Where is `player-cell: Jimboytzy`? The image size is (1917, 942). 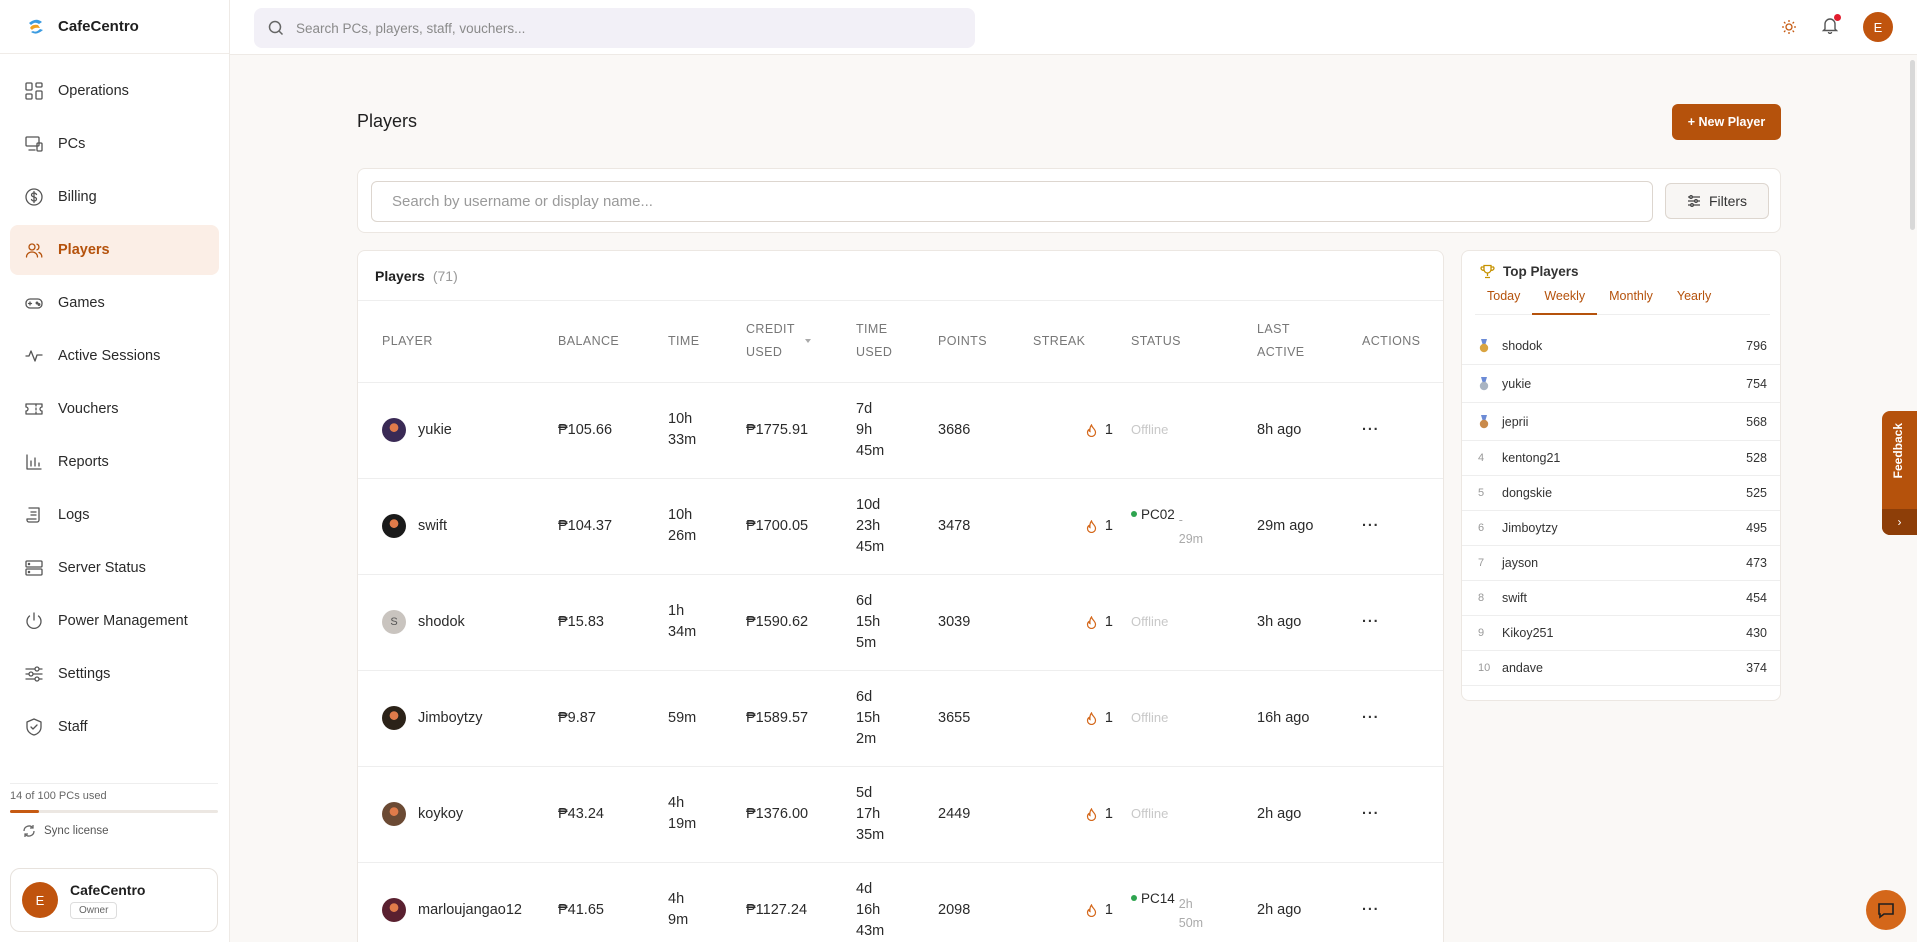 player-cell: Jimboytzy is located at coordinates (470, 718).